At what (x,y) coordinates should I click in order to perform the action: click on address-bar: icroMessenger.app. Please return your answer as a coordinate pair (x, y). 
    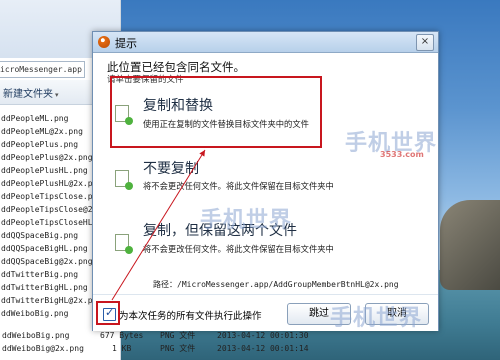
    Looking at the image, I should click on (42, 69).